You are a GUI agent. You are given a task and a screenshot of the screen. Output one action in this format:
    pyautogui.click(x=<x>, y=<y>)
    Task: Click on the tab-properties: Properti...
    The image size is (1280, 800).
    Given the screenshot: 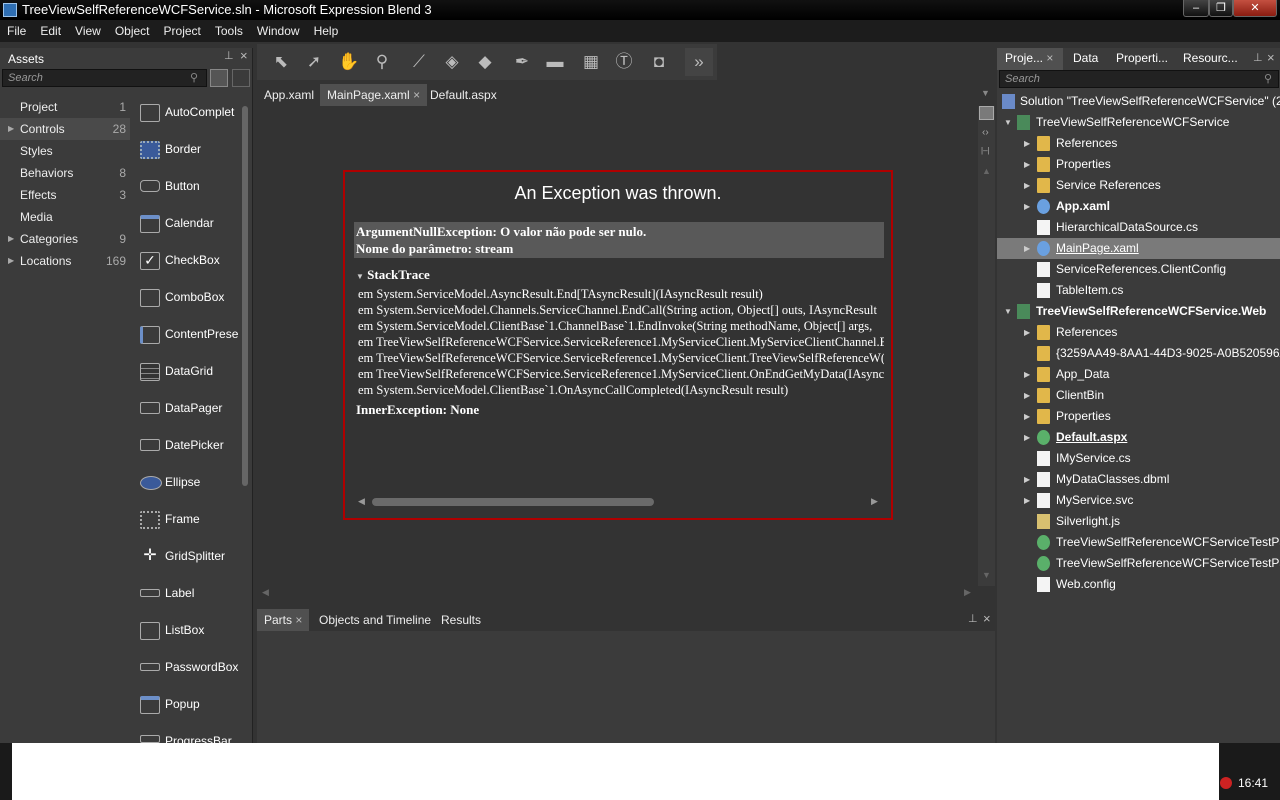 What is the action you would take?
    pyautogui.click(x=1142, y=58)
    